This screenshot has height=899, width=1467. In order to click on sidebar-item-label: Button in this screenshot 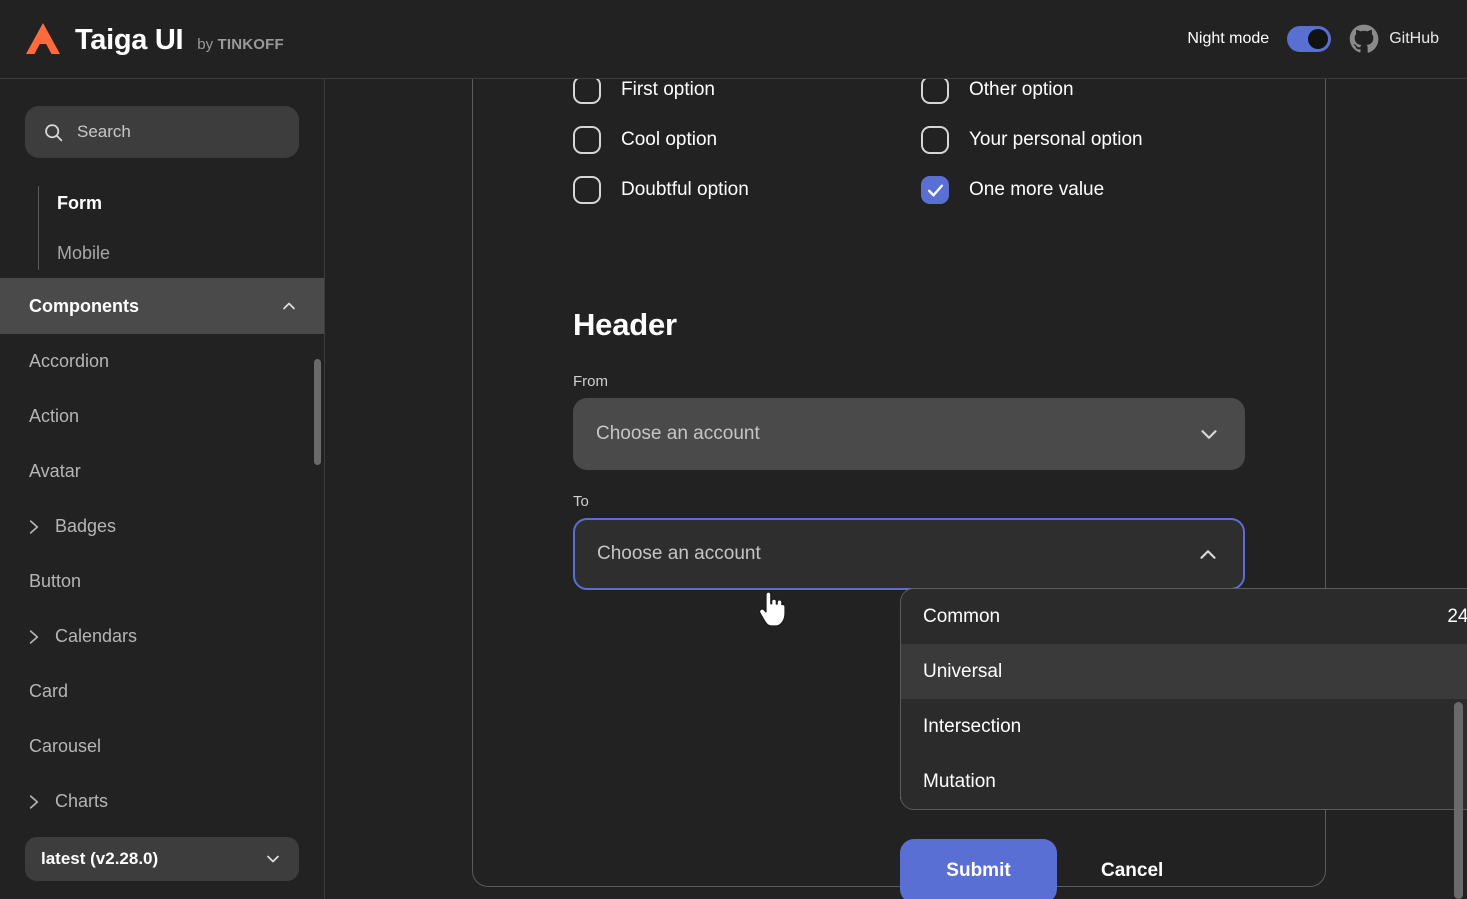, I will do `click(55, 581)`.